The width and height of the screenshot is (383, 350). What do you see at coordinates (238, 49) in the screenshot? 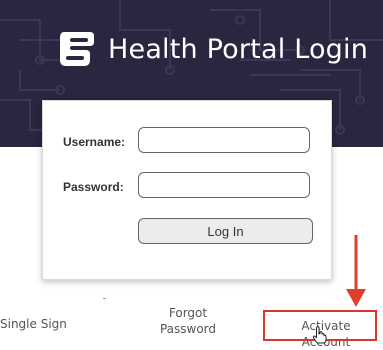
I see `page-title: Health Portal Login` at bounding box center [238, 49].